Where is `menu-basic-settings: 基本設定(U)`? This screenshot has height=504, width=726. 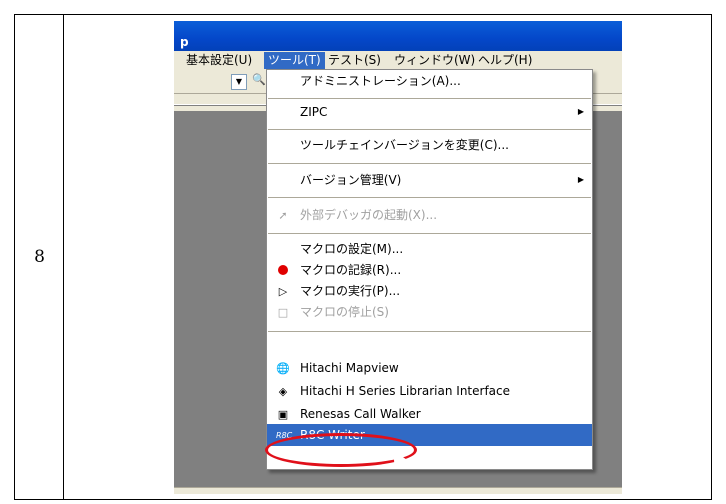 menu-basic-settings: 基本設定(U) is located at coordinates (219, 60).